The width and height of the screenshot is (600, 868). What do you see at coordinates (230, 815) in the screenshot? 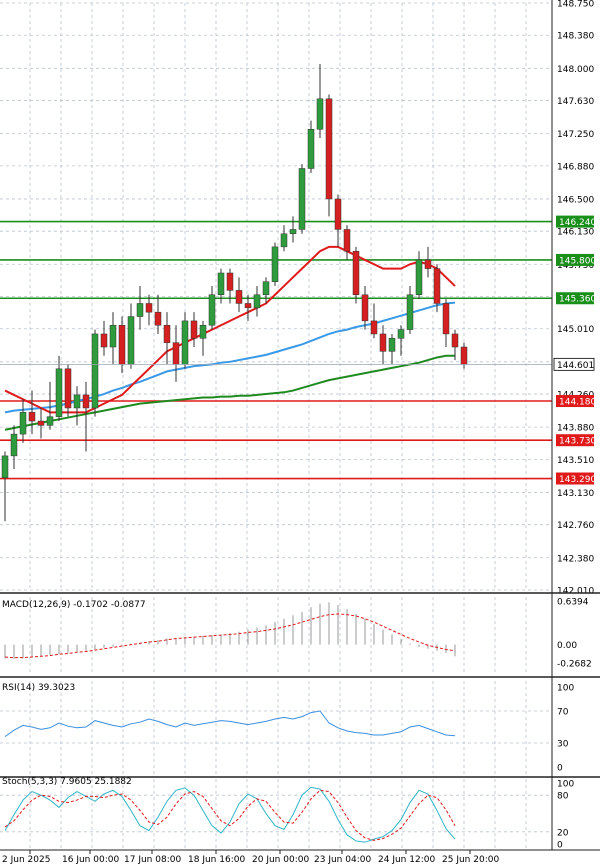
I see `stoch-d-line` at bounding box center [230, 815].